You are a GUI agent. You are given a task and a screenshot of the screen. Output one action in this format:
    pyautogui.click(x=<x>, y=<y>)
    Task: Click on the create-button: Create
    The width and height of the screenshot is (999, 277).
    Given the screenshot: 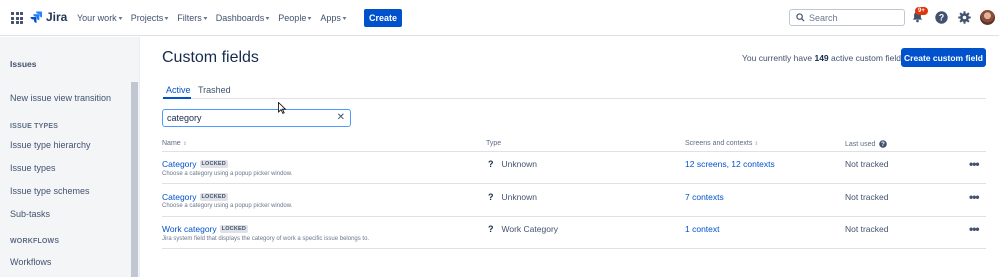 What is the action you would take?
    pyautogui.click(x=383, y=18)
    